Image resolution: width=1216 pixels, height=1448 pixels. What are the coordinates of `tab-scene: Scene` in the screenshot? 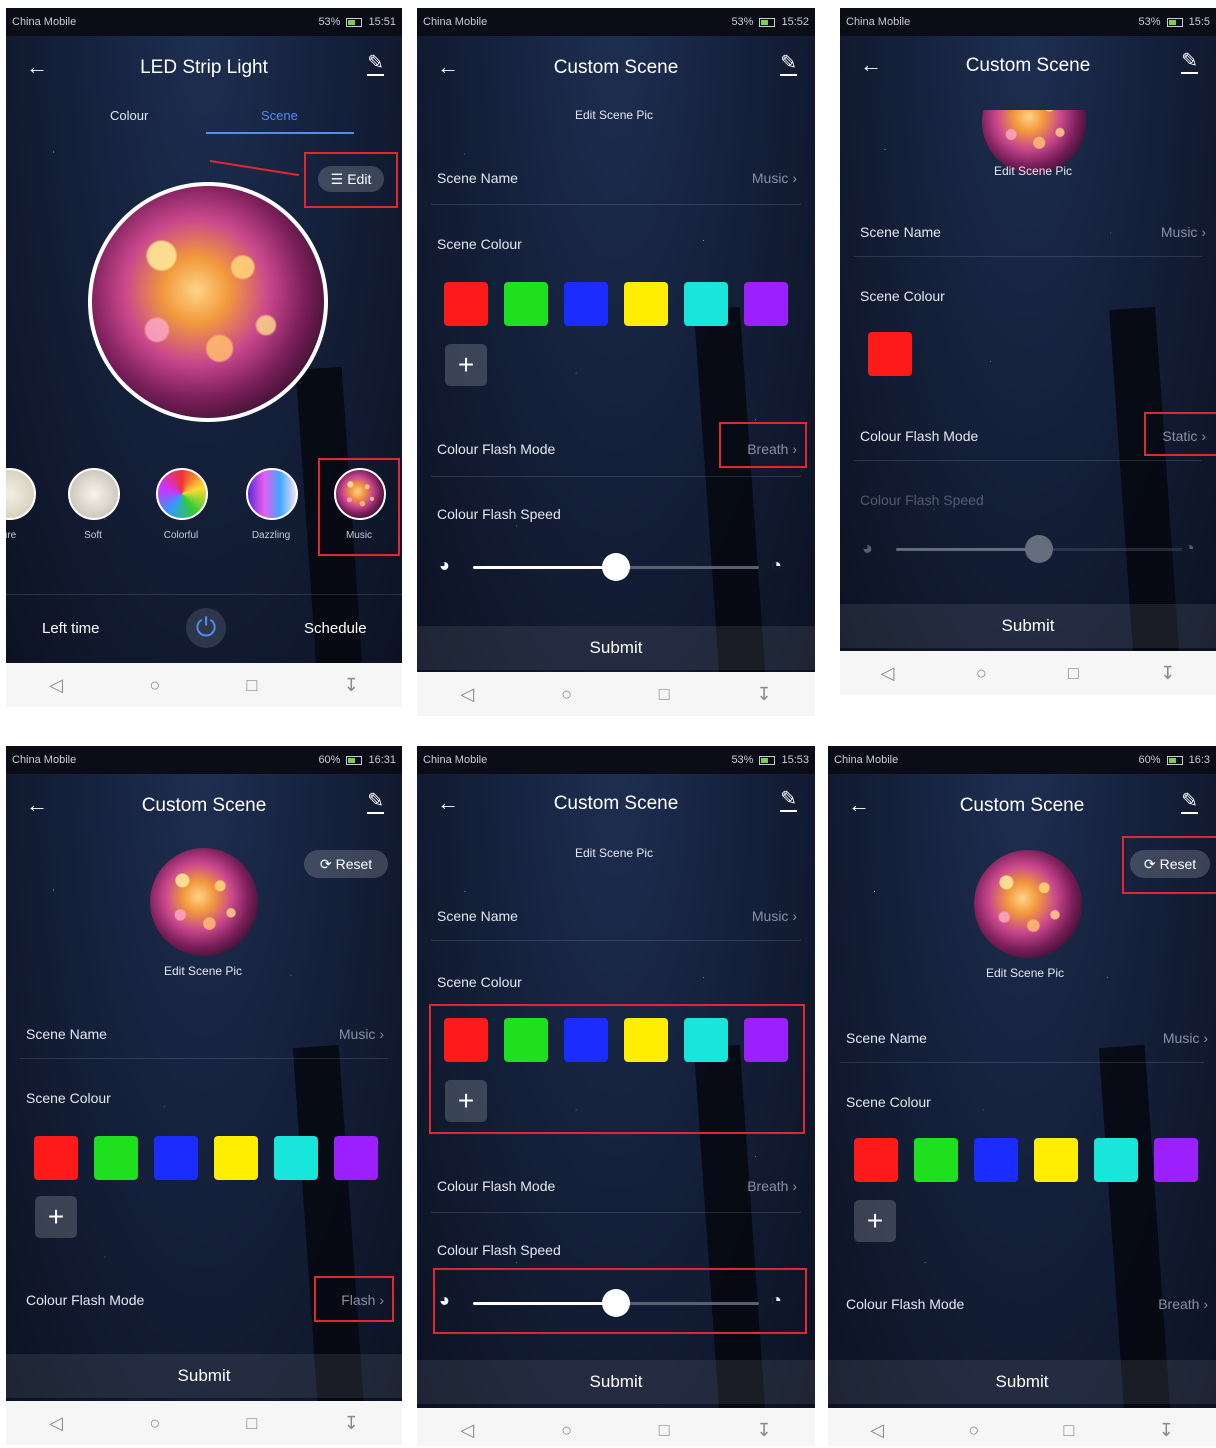 It's located at (279, 115).